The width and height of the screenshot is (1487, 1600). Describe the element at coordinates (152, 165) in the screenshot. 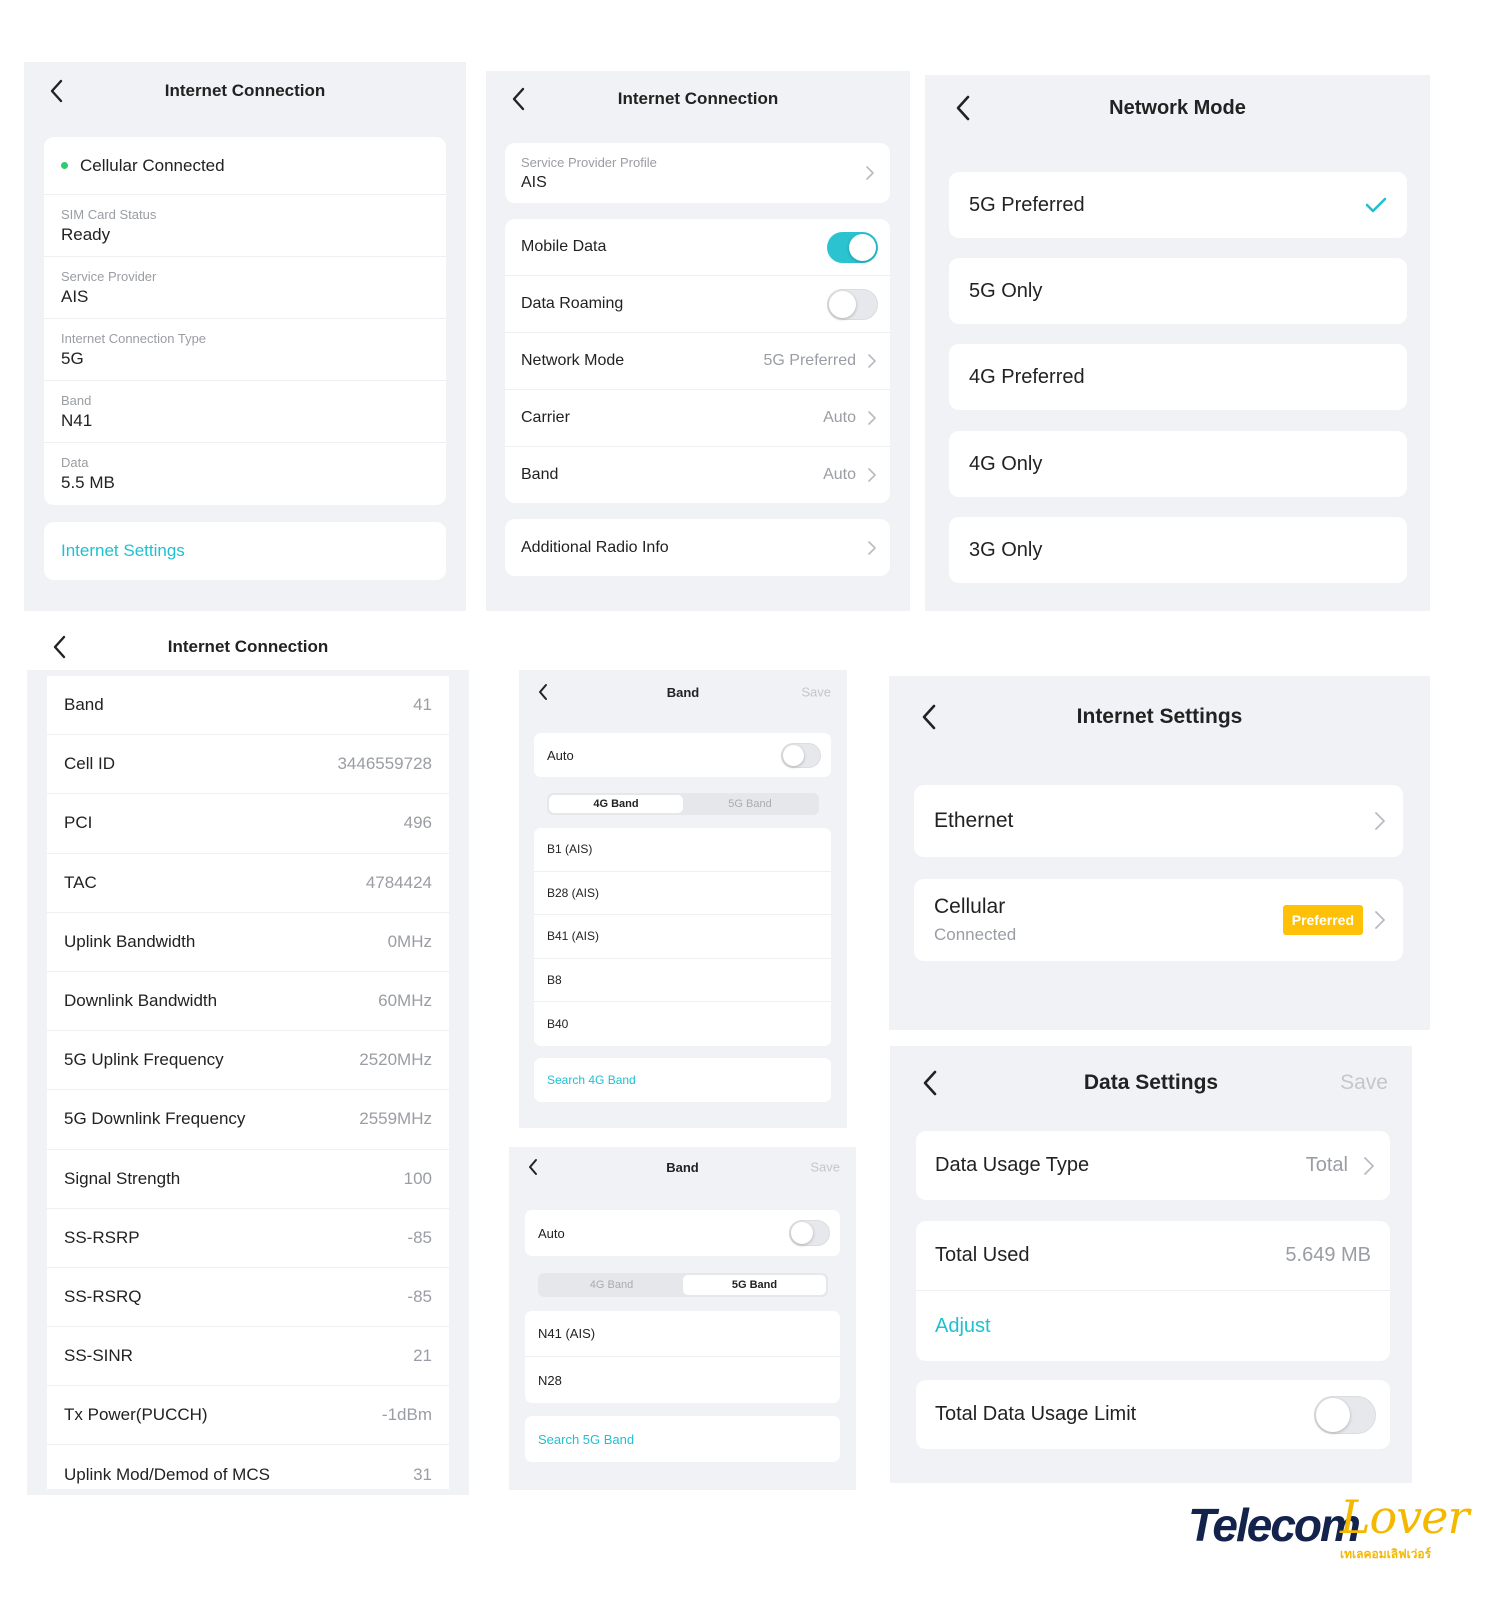

I see `status-text: Cellular Connected` at that location.